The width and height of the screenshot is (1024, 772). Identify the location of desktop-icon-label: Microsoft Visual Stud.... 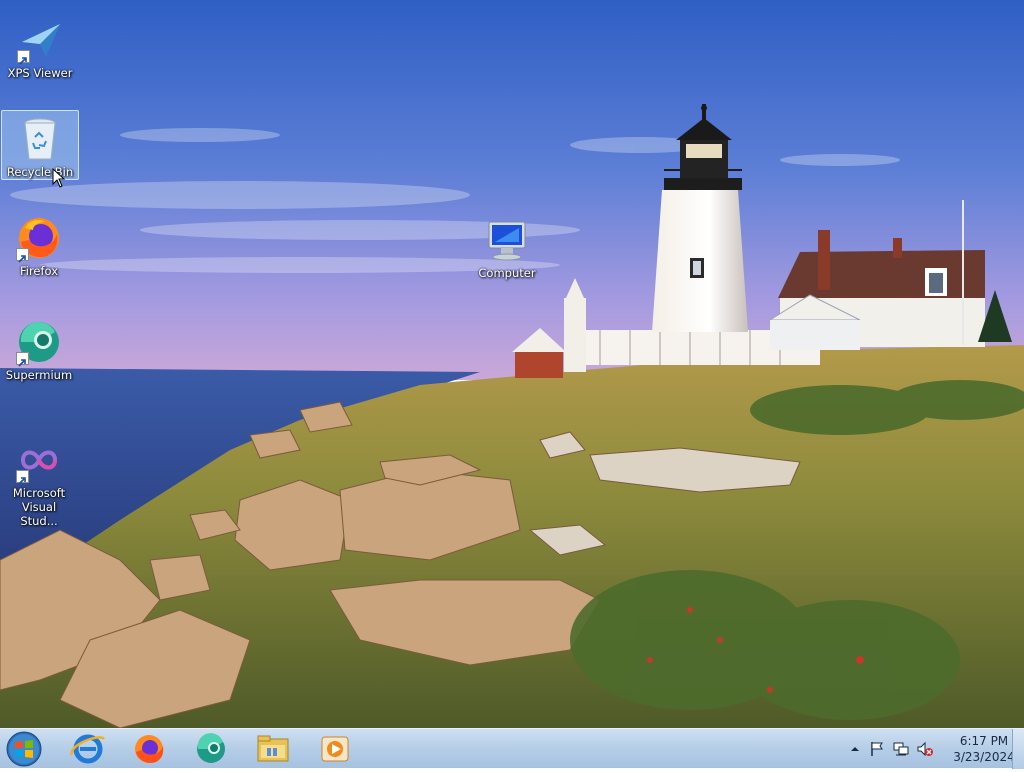
(39, 507).